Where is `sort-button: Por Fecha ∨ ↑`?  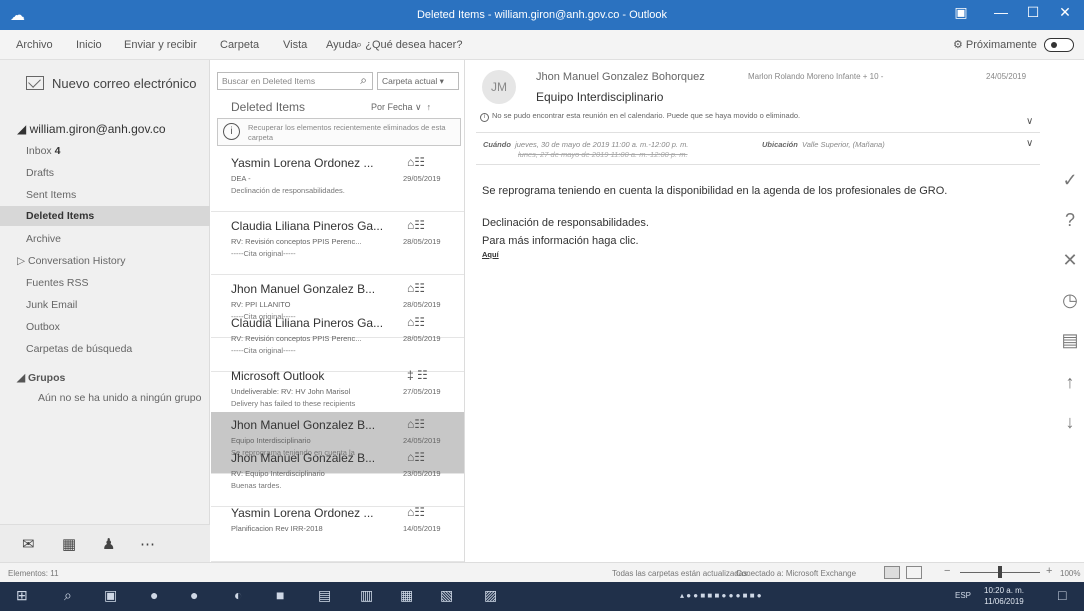
sort-button: Por Fecha ∨ ↑ is located at coordinates (401, 107).